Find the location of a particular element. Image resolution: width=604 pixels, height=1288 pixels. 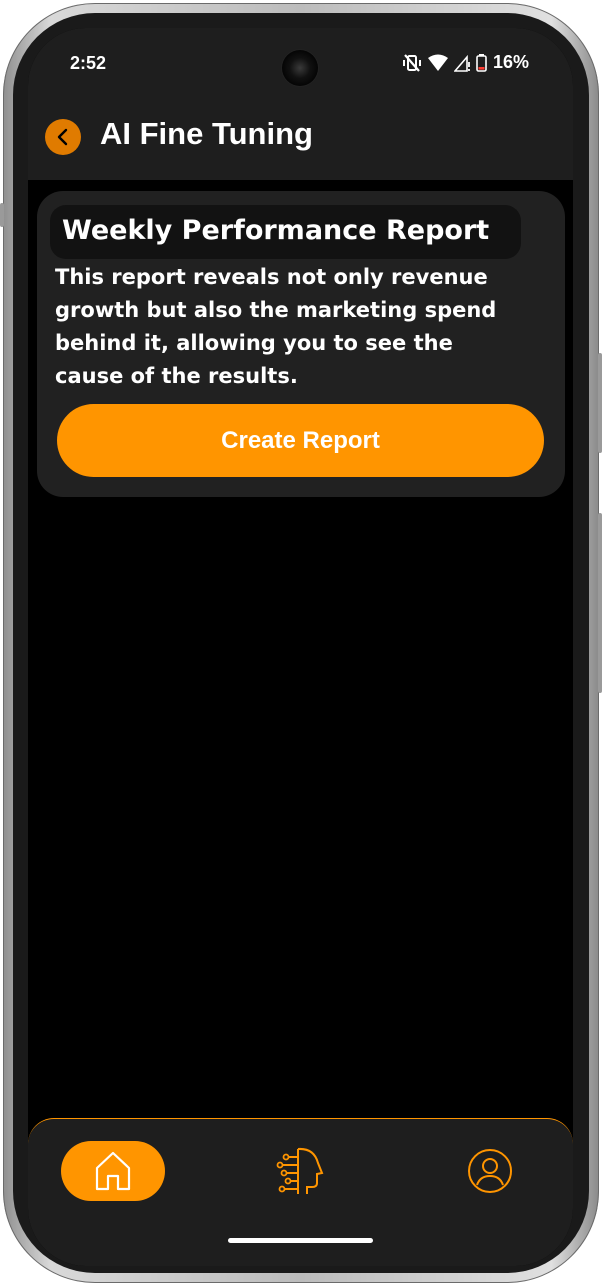

card-title: Weekly Performance Report is located at coordinates (276, 230).